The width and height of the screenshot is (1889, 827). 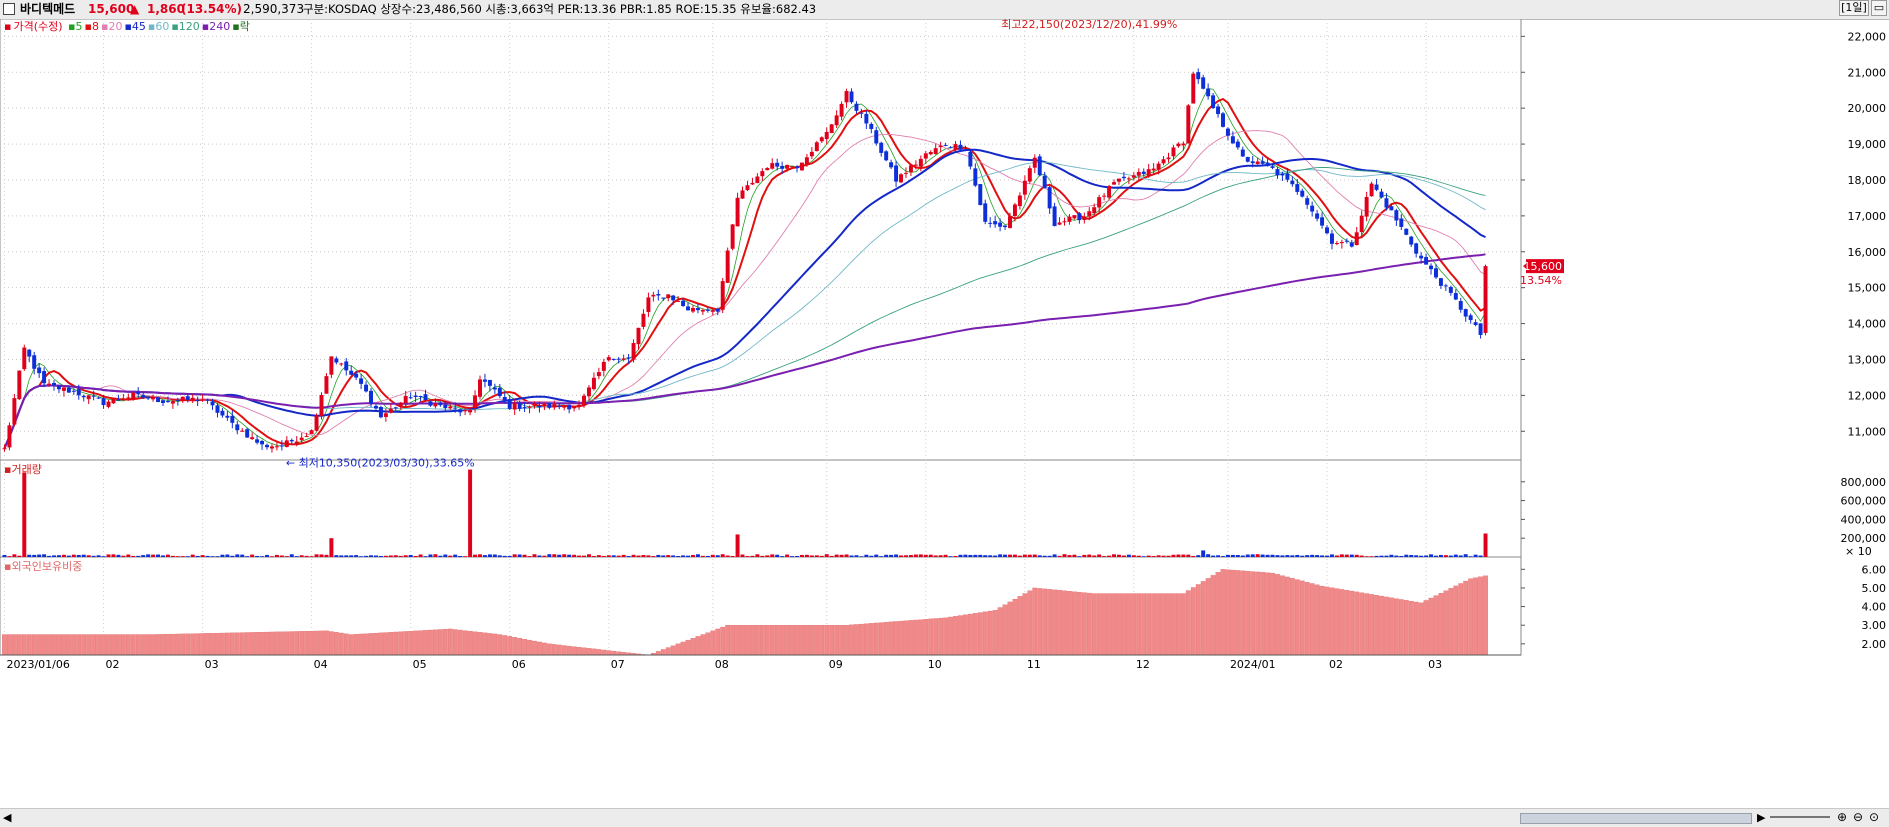 What do you see at coordinates (944, 817) in the screenshot?
I see `scroll-bar: ◀ ▶ ⊕ ⊖ ⊙` at bounding box center [944, 817].